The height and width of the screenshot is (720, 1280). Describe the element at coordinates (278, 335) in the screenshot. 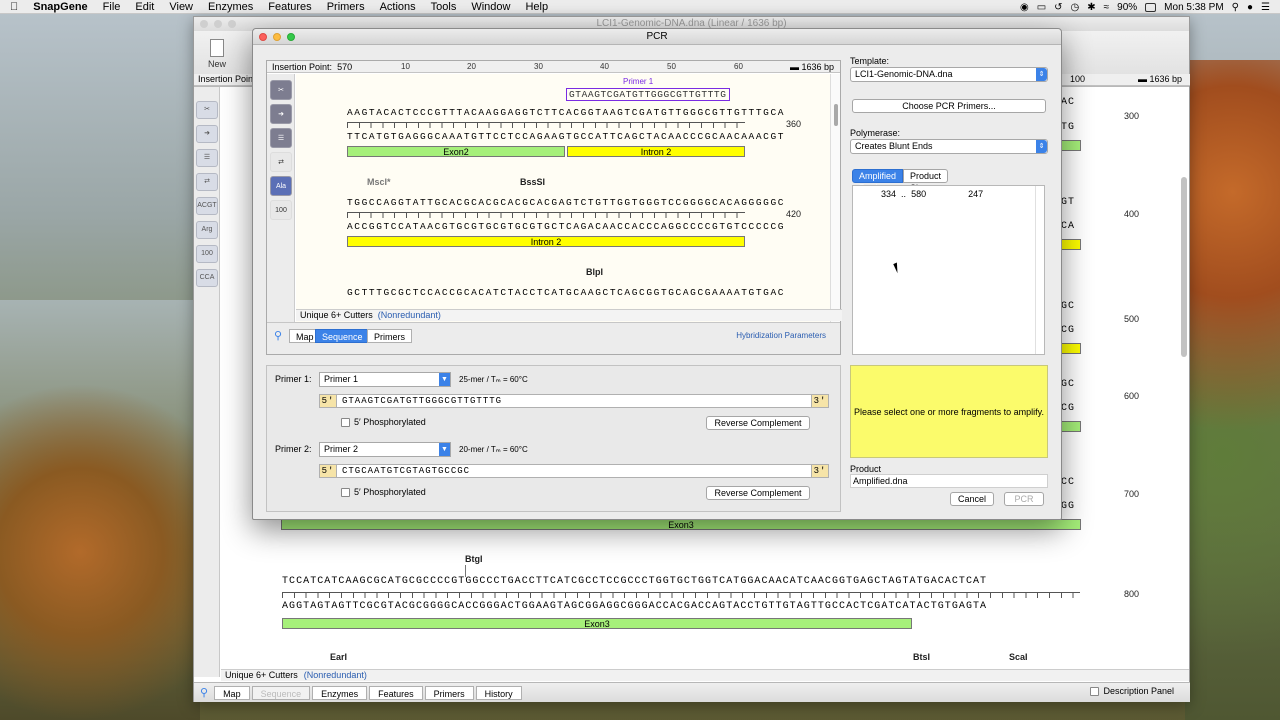

I see `pcr-zoom-icon: ⚲` at that location.